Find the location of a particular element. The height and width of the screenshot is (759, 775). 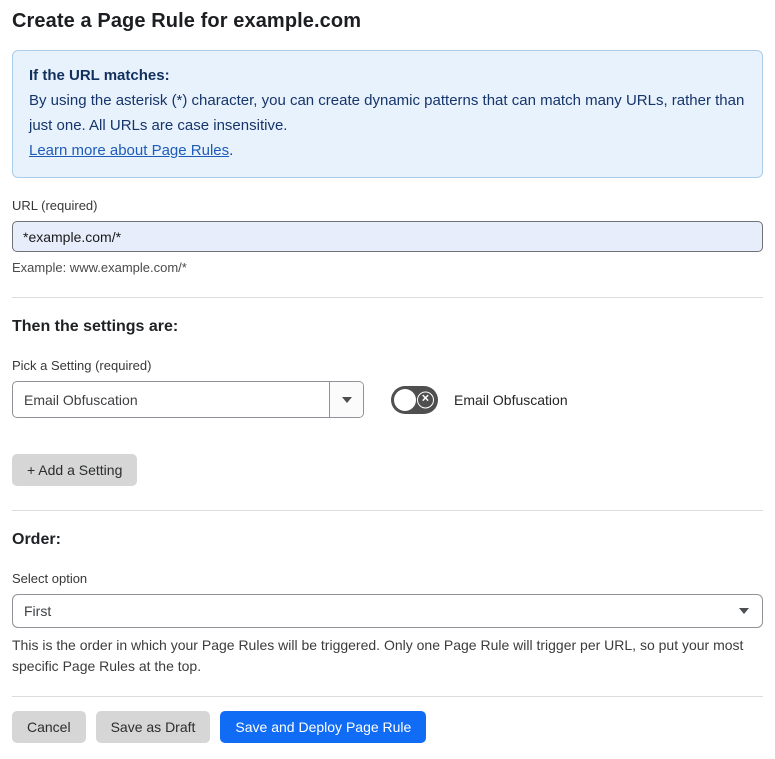

order-select-label: Select option is located at coordinates (50, 578).